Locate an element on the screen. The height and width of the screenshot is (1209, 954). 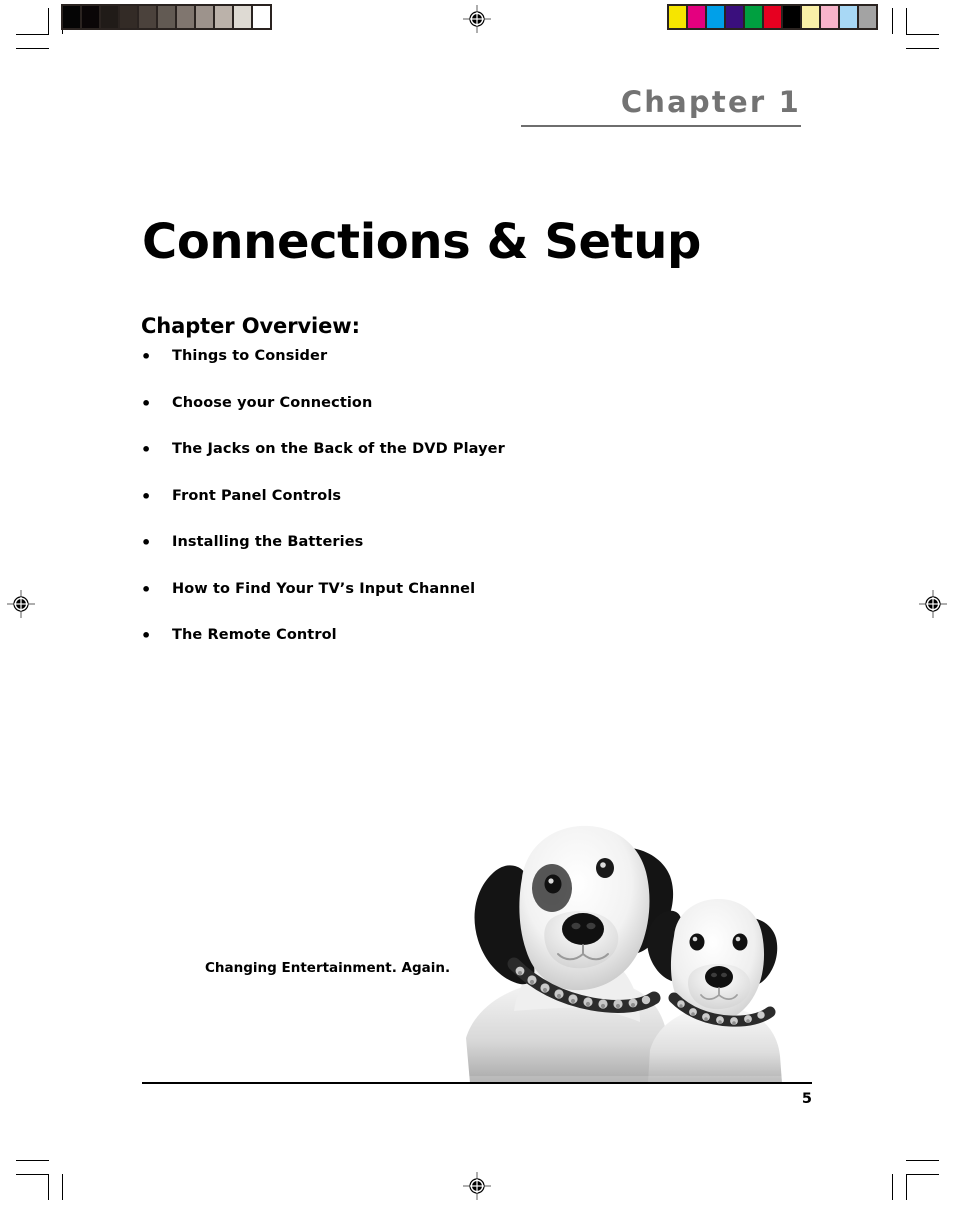
chapter-header: Chapter 1 is located at coordinates (661, 105).